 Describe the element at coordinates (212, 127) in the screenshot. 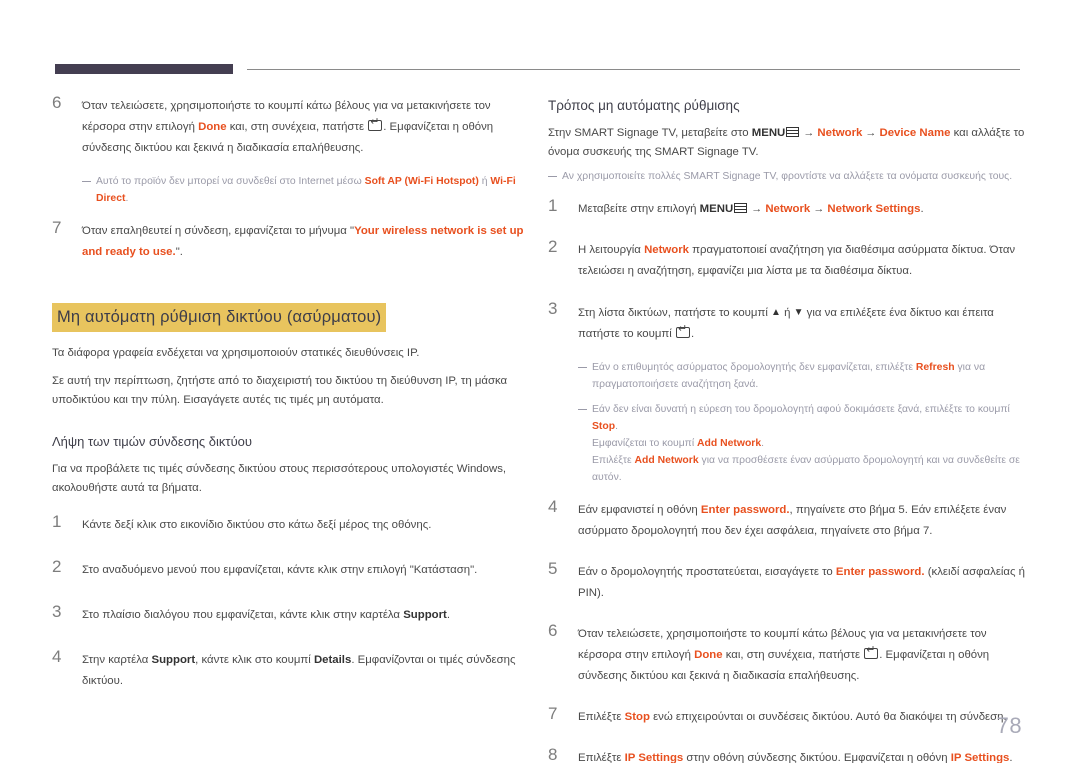

I see `keyword-done: Done` at that location.